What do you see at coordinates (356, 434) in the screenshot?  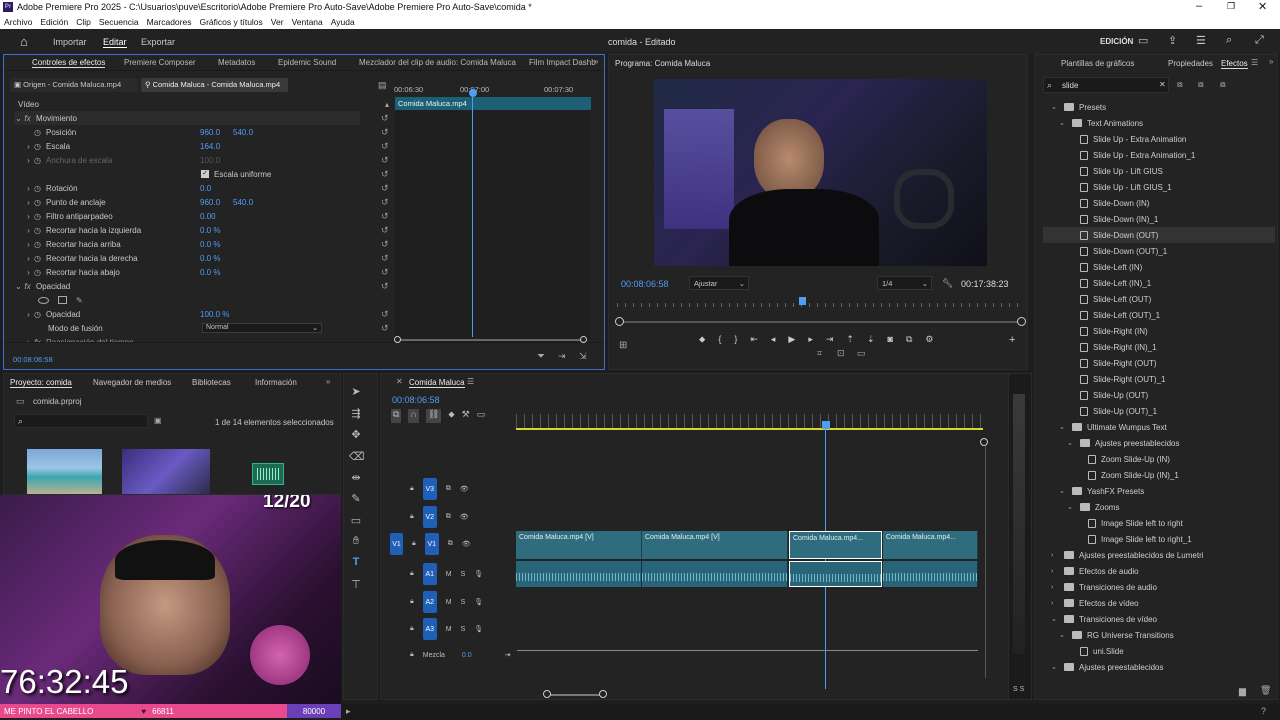 I see `ripple-edit-icon: ✥` at bounding box center [356, 434].